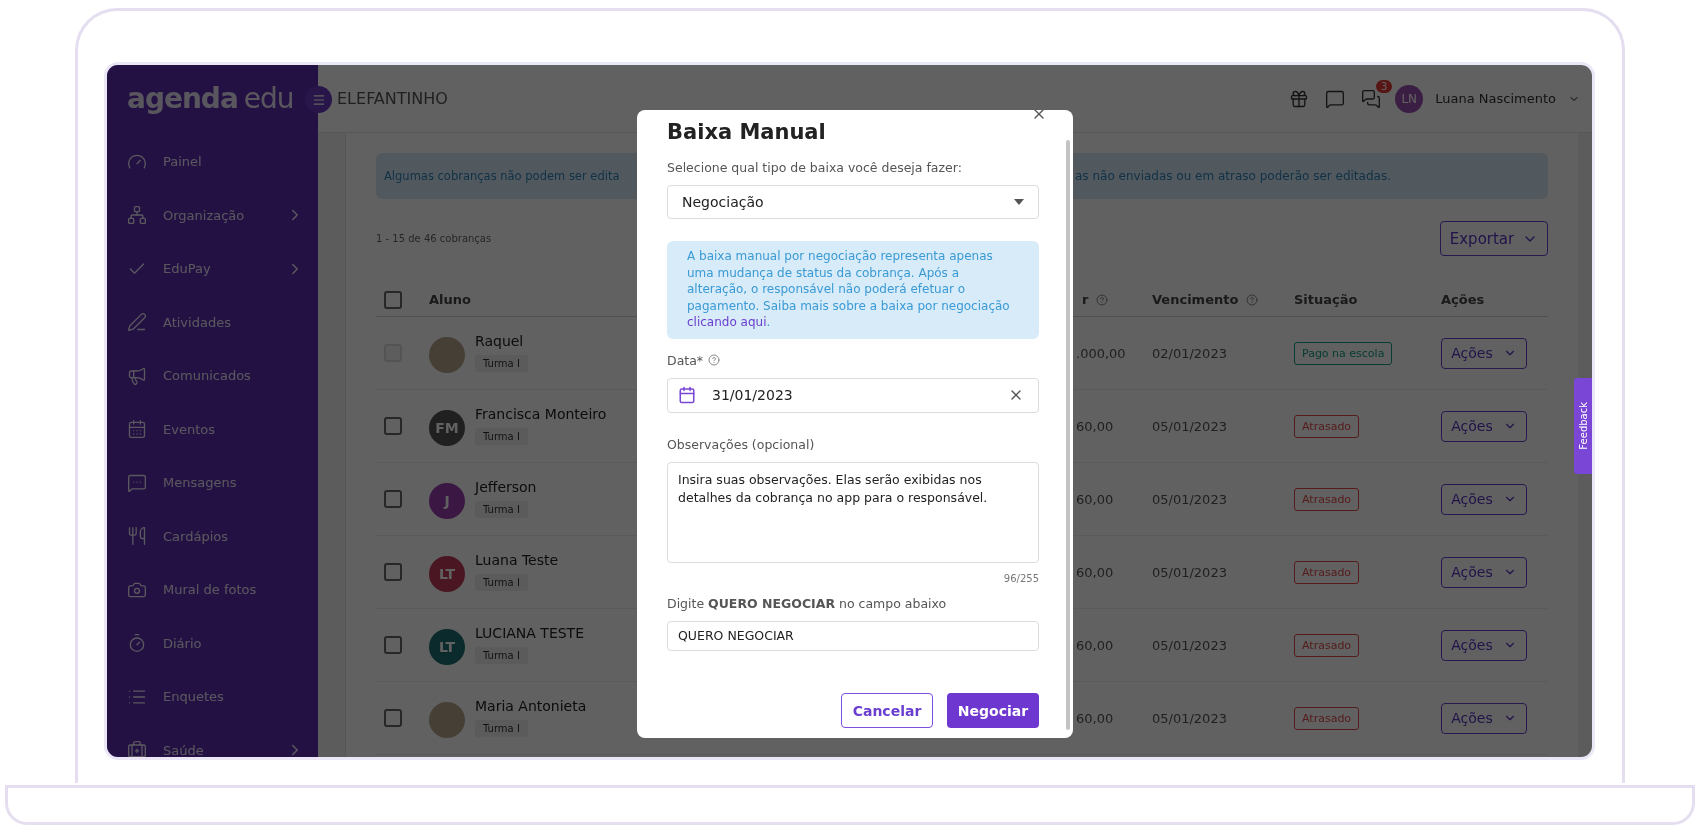  I want to click on notification-badge: 3, so click(1384, 86).